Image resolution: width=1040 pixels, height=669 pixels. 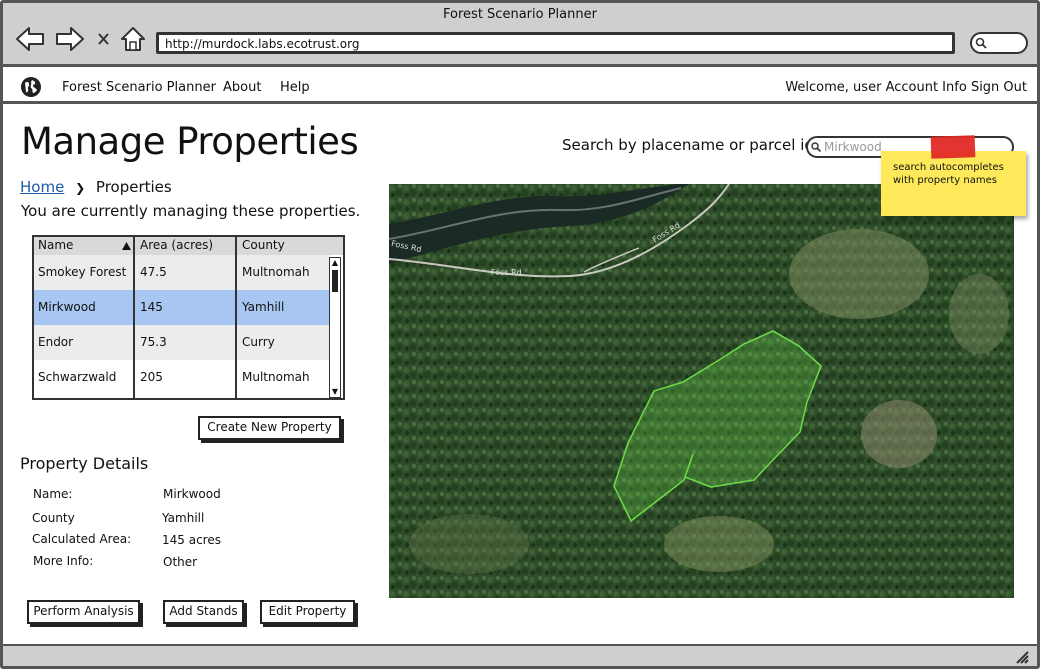 I want to click on cell-name: Smokey Forest, so click(x=82, y=272).